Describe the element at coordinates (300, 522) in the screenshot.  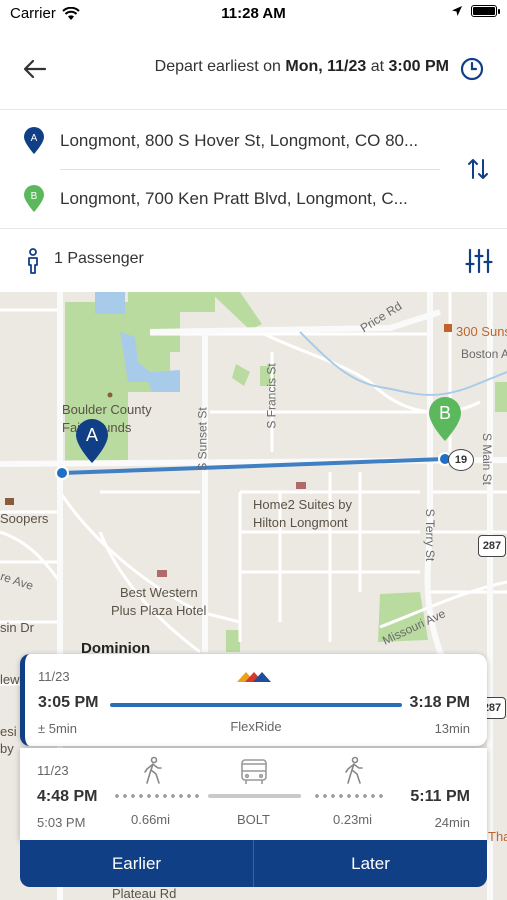
I see `map-label-home2-2: Hilton Longmont` at that location.